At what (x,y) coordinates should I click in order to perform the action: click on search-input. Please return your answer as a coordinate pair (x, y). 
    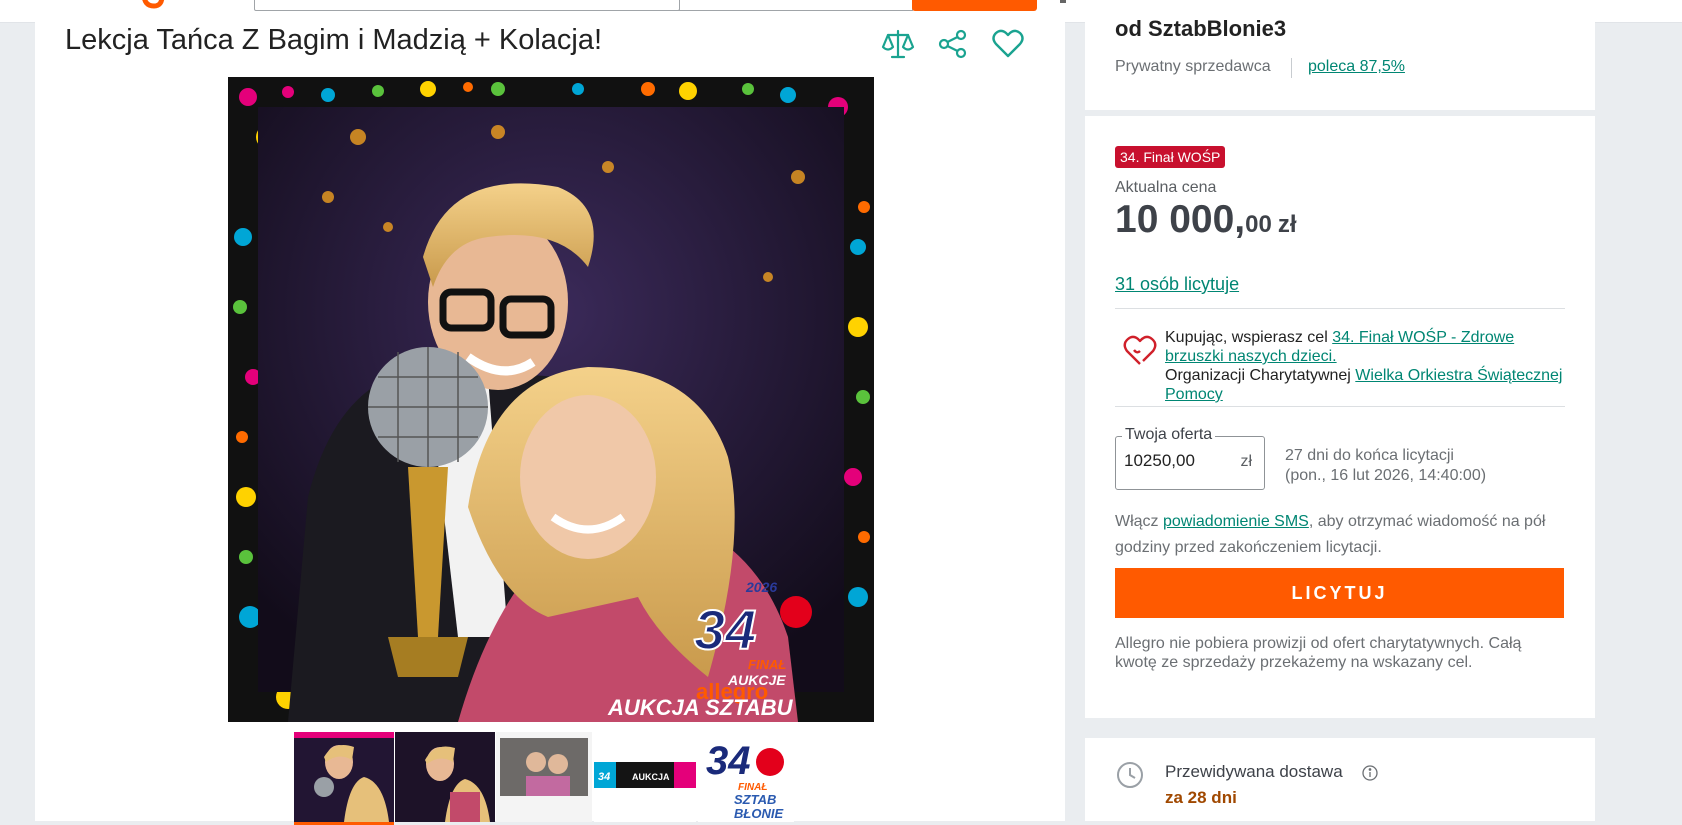
    Looking at the image, I should click on (467, 5).